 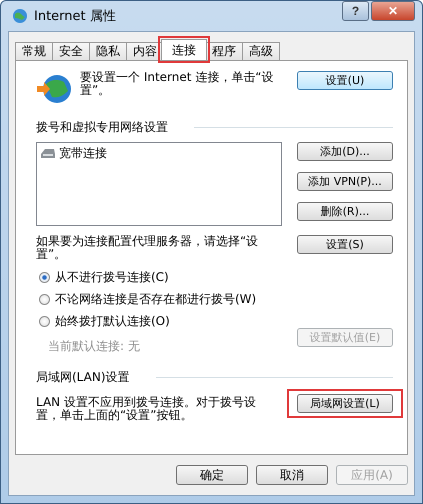 I want to click on connection-item: 宽带连接, so click(x=73, y=153).